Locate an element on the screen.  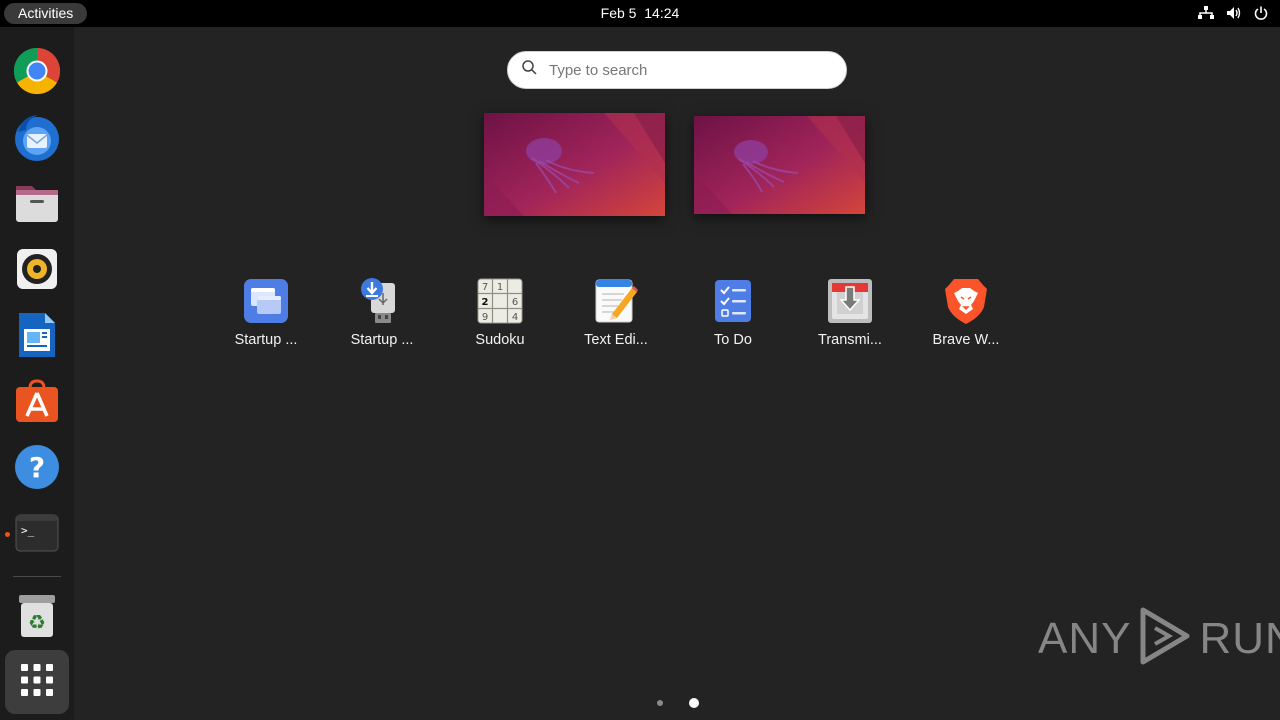
network-icon is located at coordinates (1206, 13).